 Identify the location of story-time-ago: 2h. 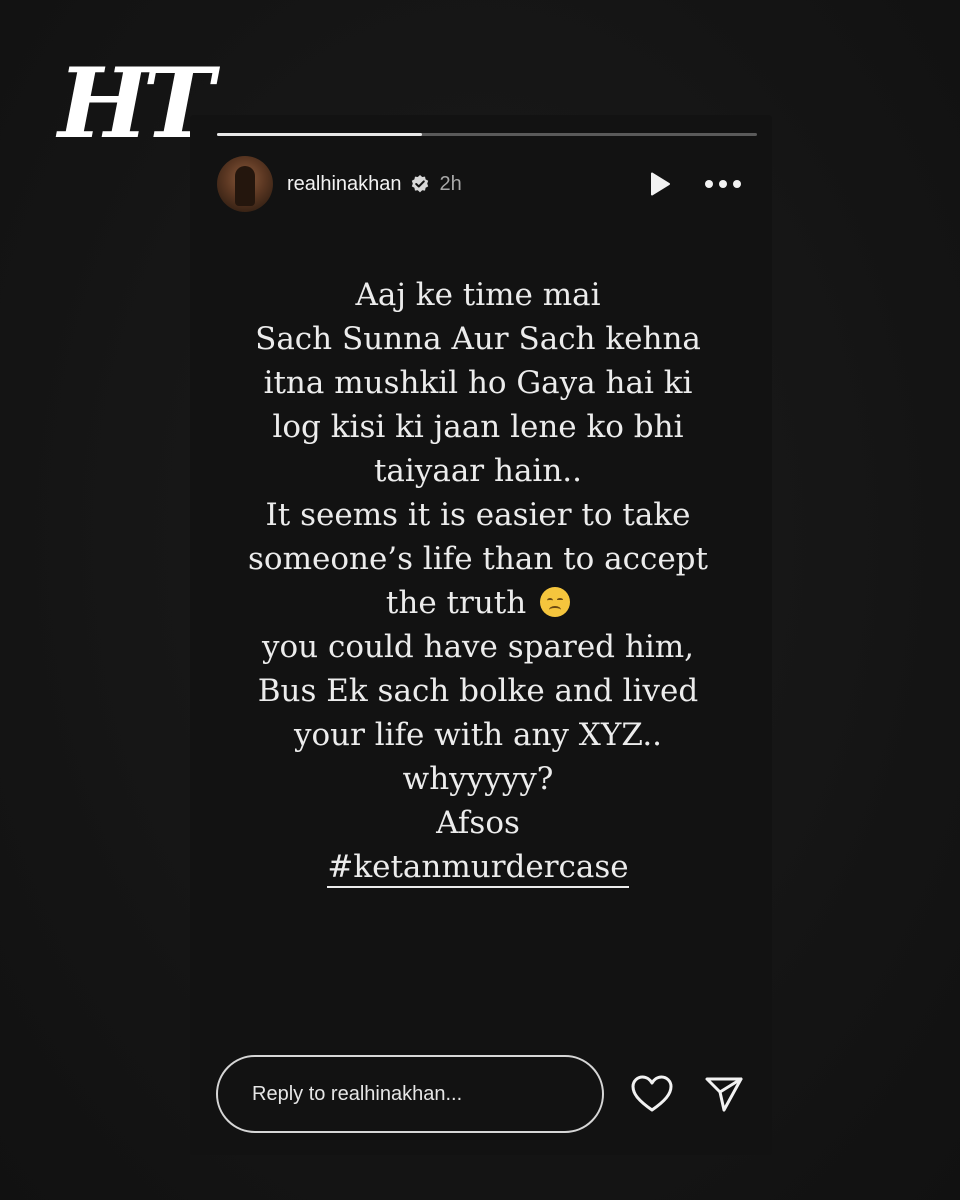
(450, 183).